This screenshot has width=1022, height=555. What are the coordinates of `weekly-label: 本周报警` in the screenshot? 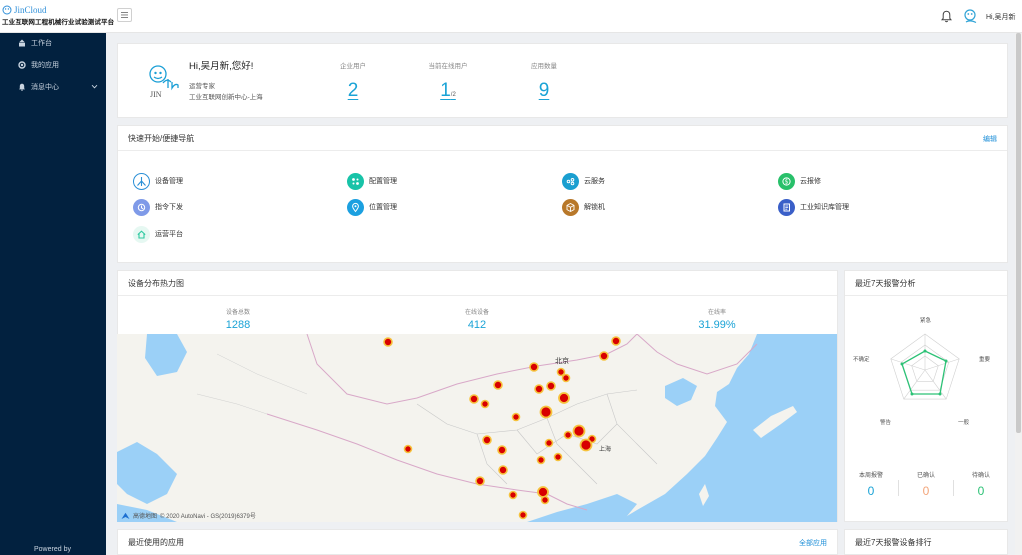 It's located at (870, 476).